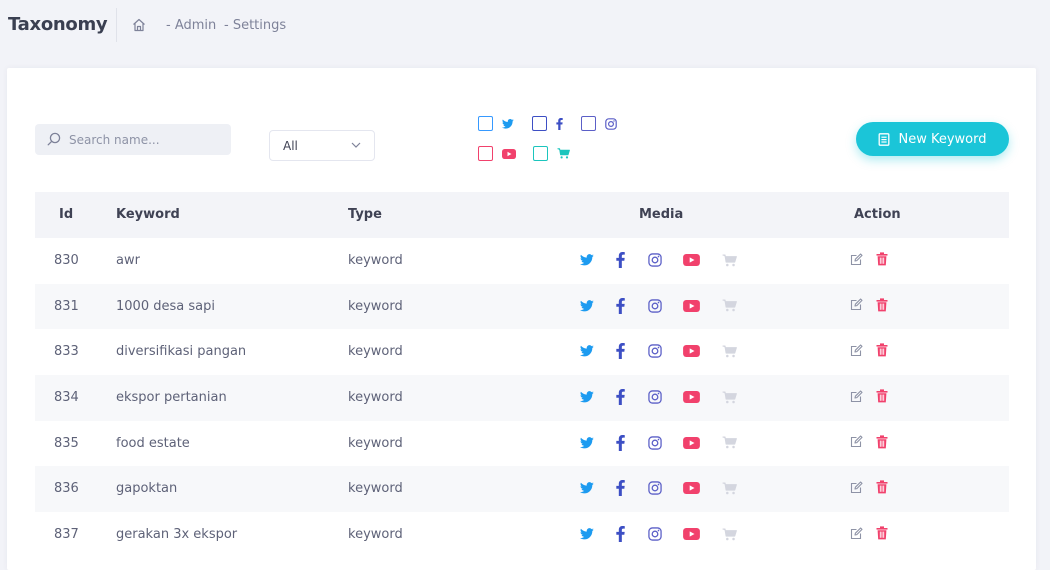 Image resolution: width=1050 pixels, height=570 pixels. Describe the element at coordinates (551, 153) in the screenshot. I see `filter-cart` at that location.